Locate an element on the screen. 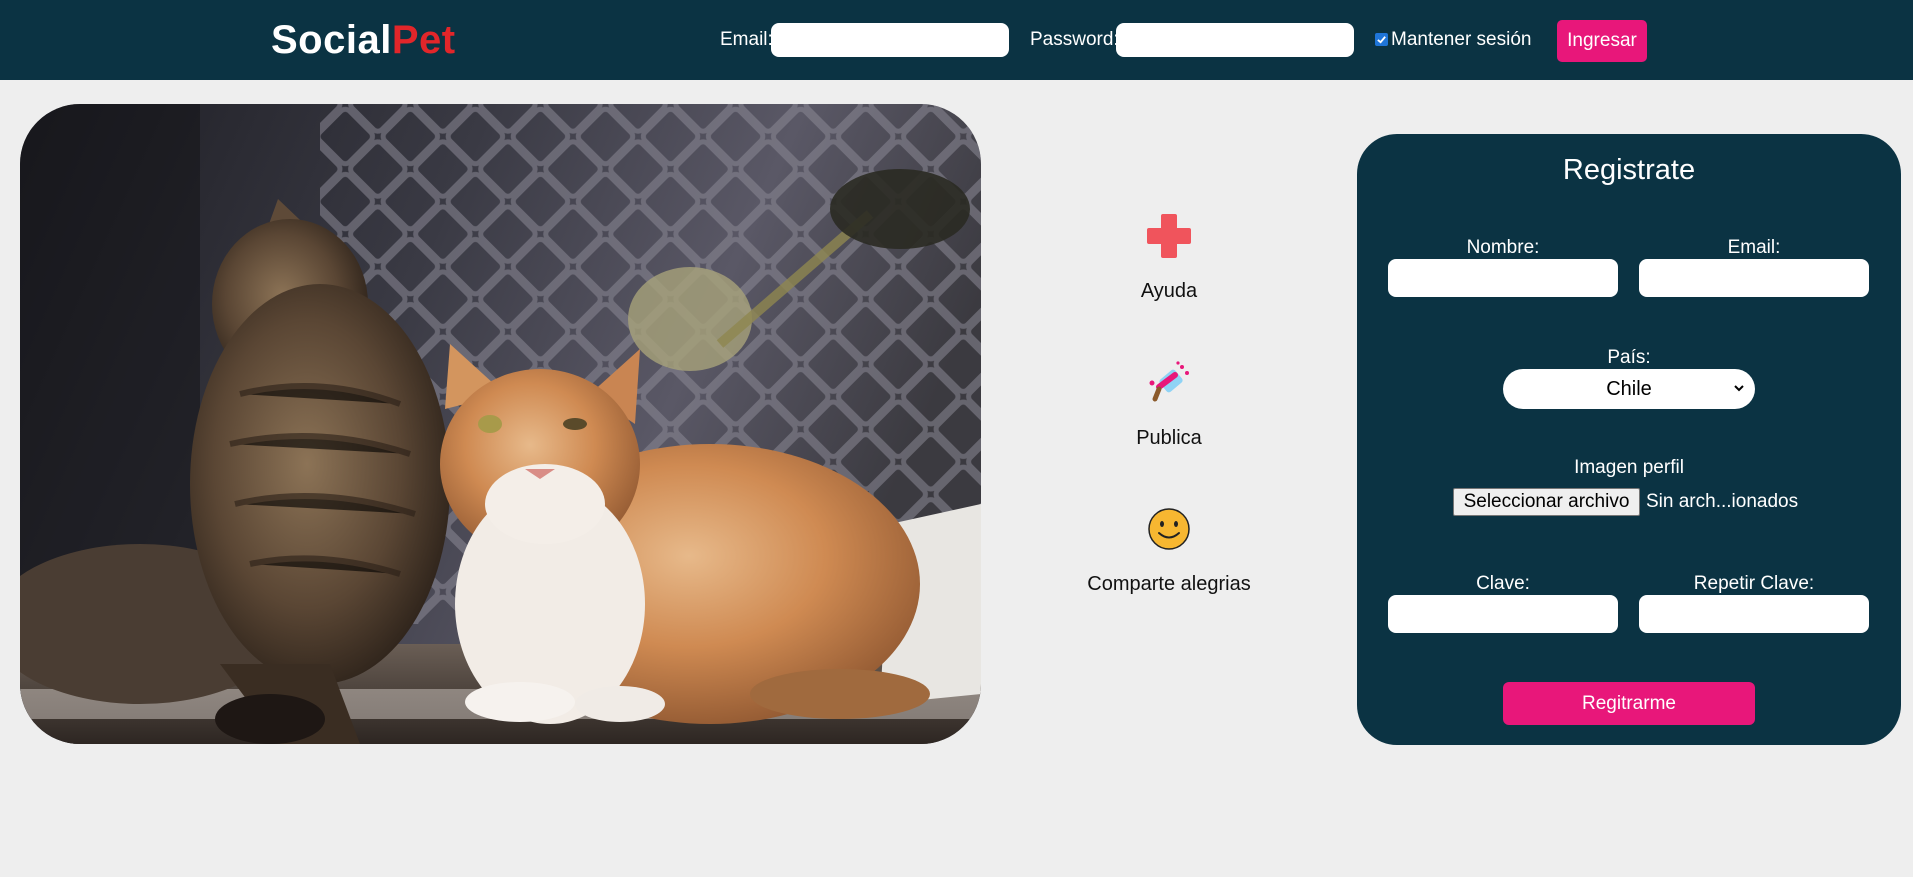  country-select: Chile is located at coordinates (1629, 389).